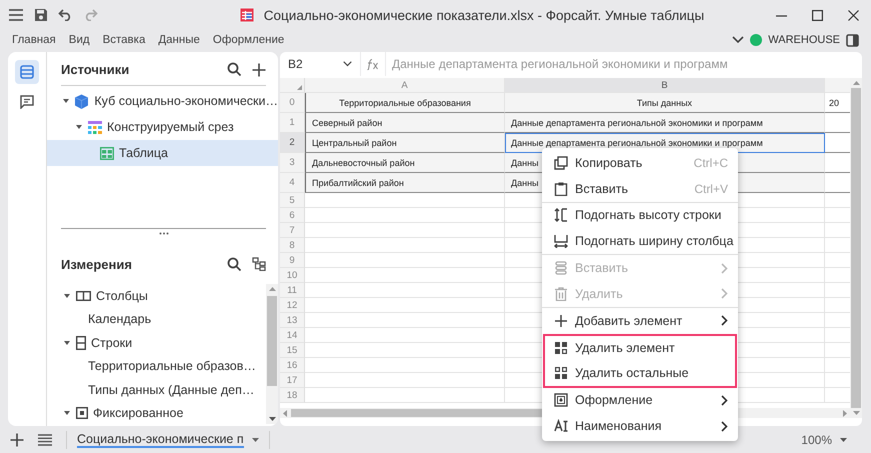 The height and width of the screenshot is (453, 871). What do you see at coordinates (665, 103) in the screenshot?
I see `table-cell: Типы данных` at bounding box center [665, 103].